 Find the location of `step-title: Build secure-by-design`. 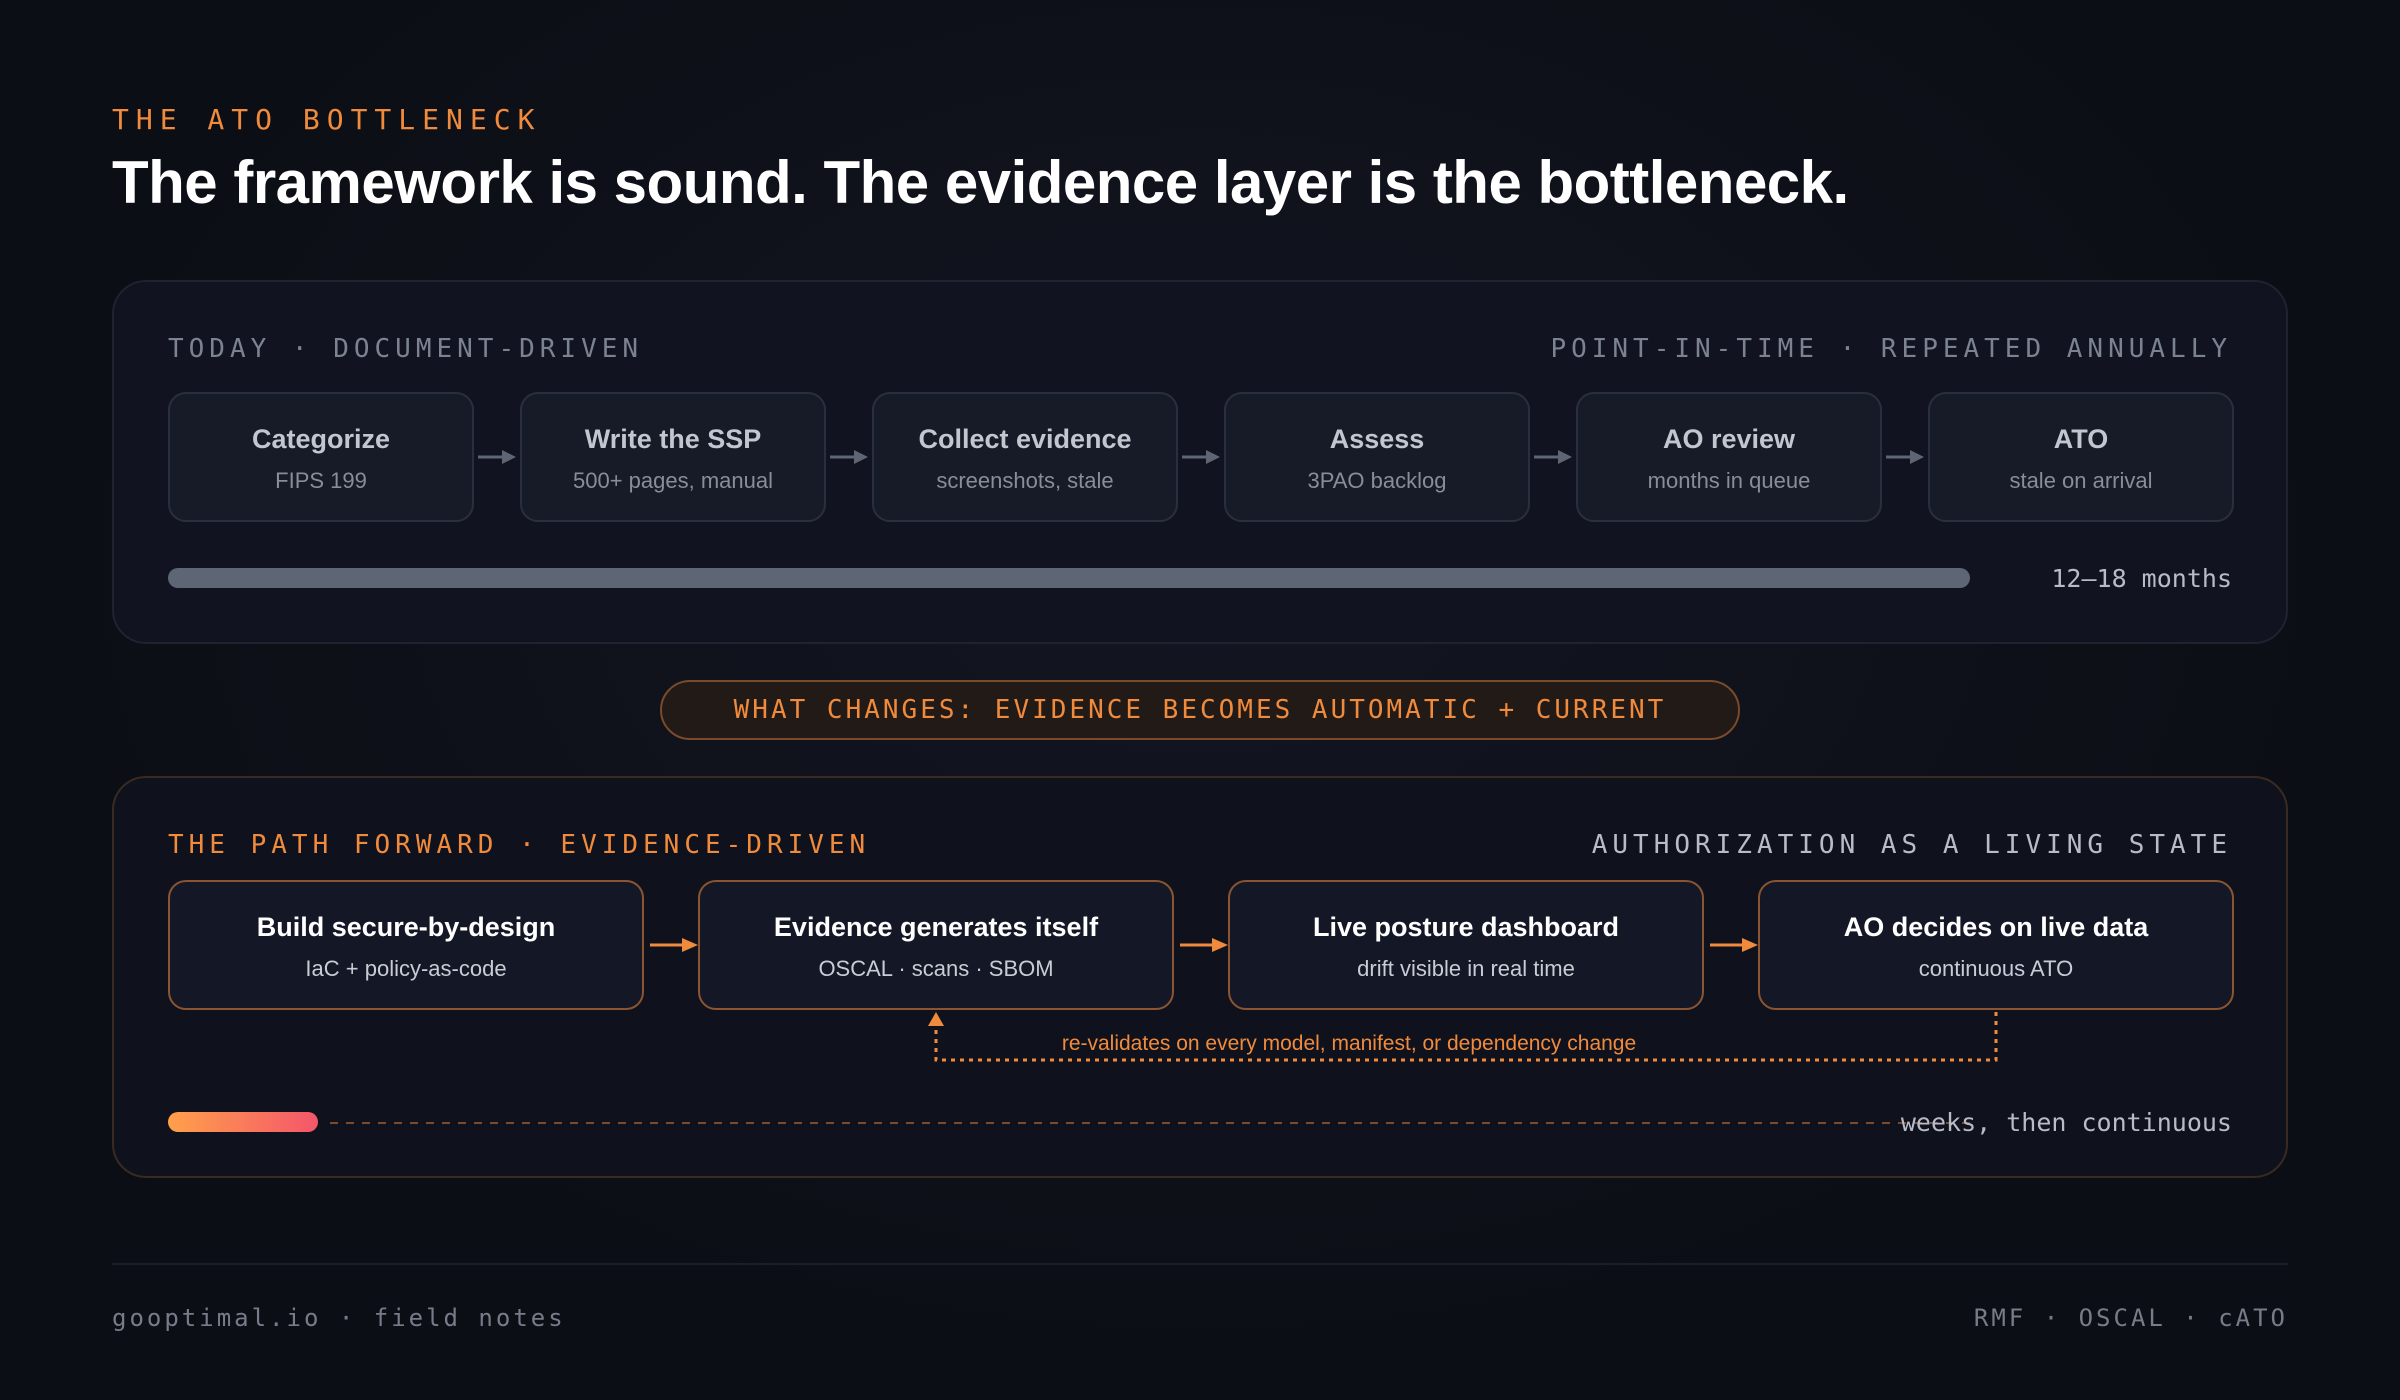

step-title: Build secure-by-design is located at coordinates (406, 927).